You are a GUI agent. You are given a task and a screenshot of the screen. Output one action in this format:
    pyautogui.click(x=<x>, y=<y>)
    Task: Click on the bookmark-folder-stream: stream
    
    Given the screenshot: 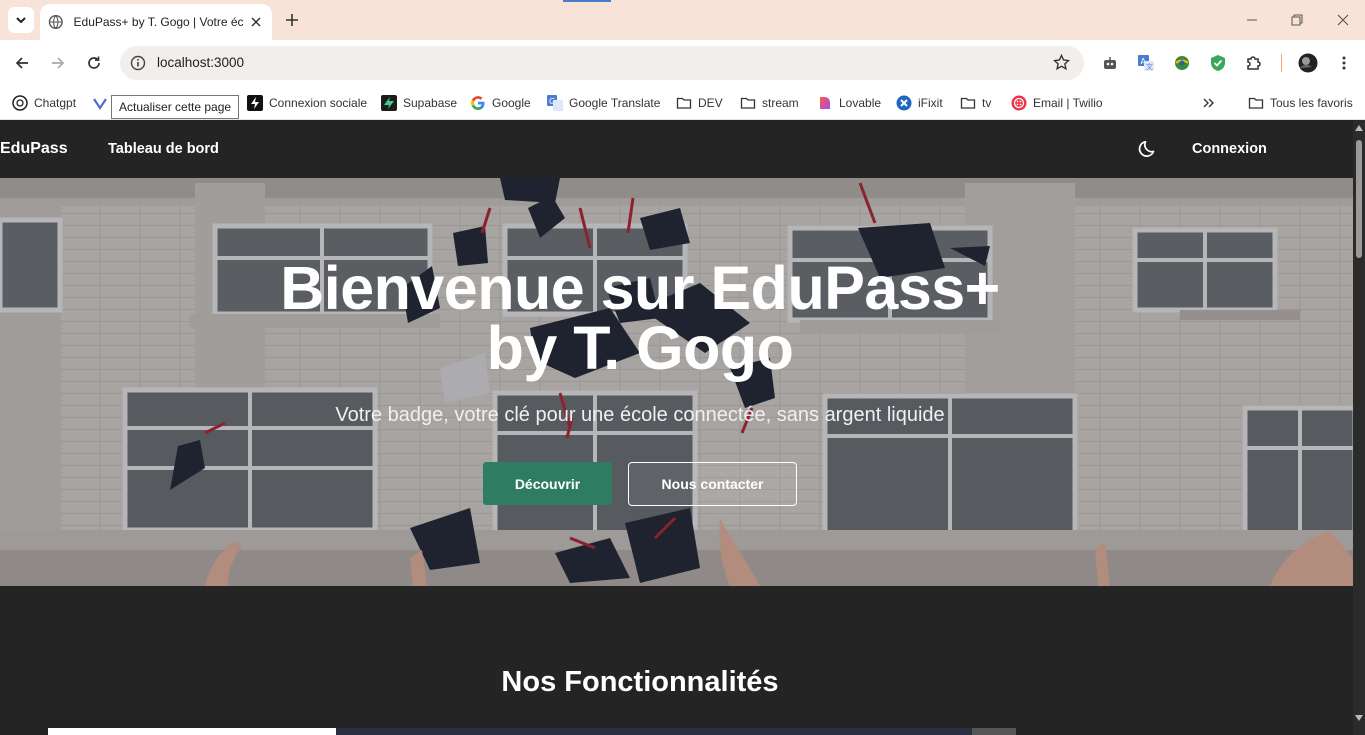 What is the action you would take?
    pyautogui.click(x=769, y=103)
    